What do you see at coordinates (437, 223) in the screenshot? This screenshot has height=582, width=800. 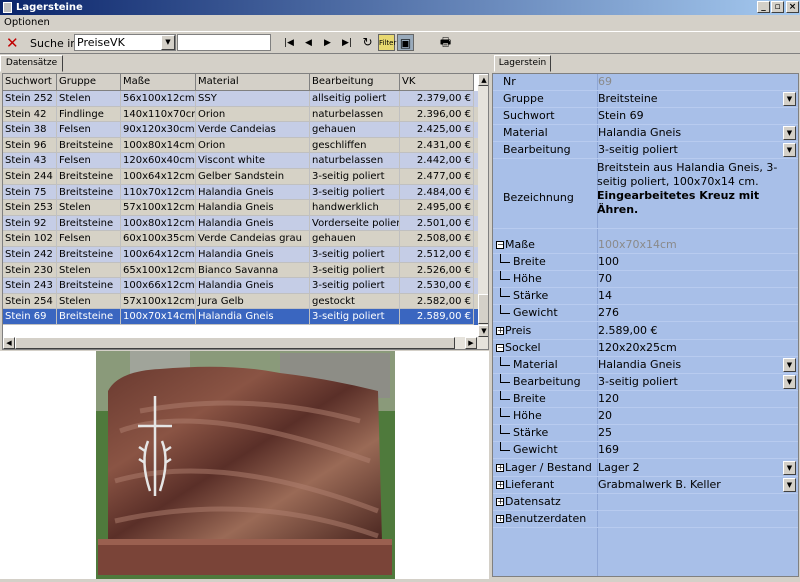 I see `table-cell: 2.501,00 €` at bounding box center [437, 223].